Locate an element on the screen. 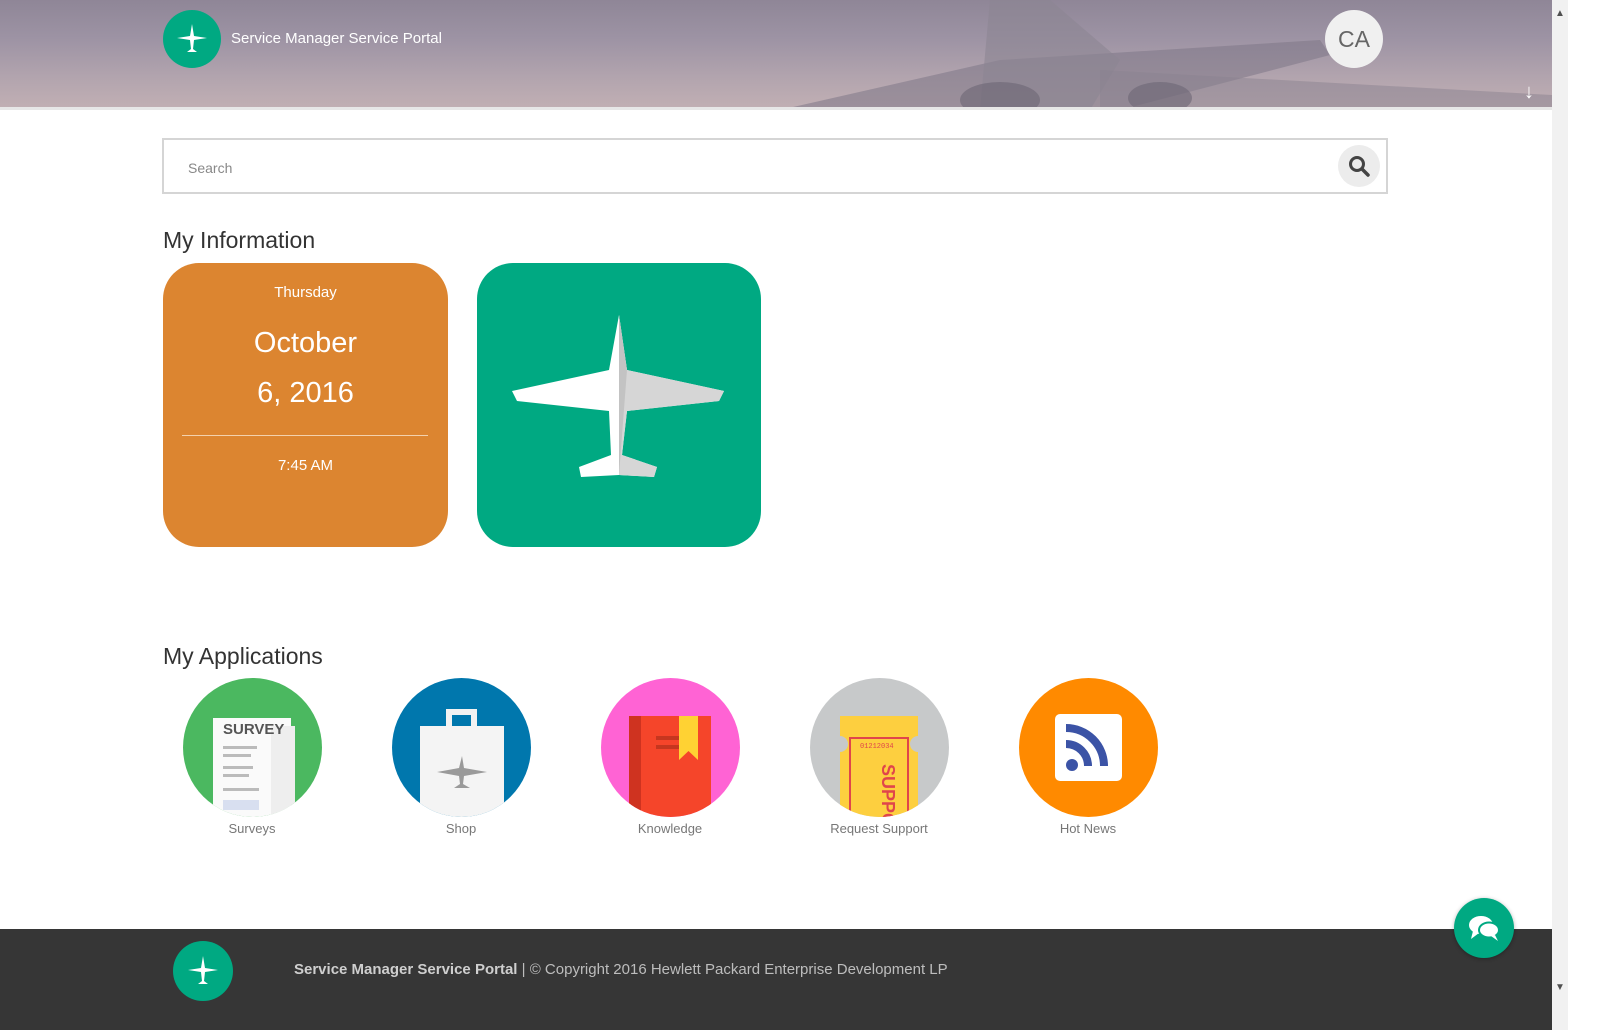 This screenshot has width=1600, height=1030. my-applications-heading: My Applications is located at coordinates (243, 656).